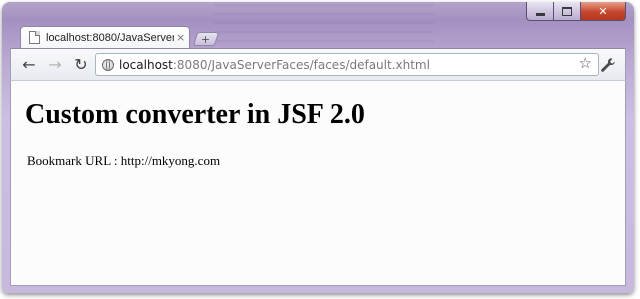 The width and height of the screenshot is (640, 299). I want to click on globe-icon, so click(108, 64).